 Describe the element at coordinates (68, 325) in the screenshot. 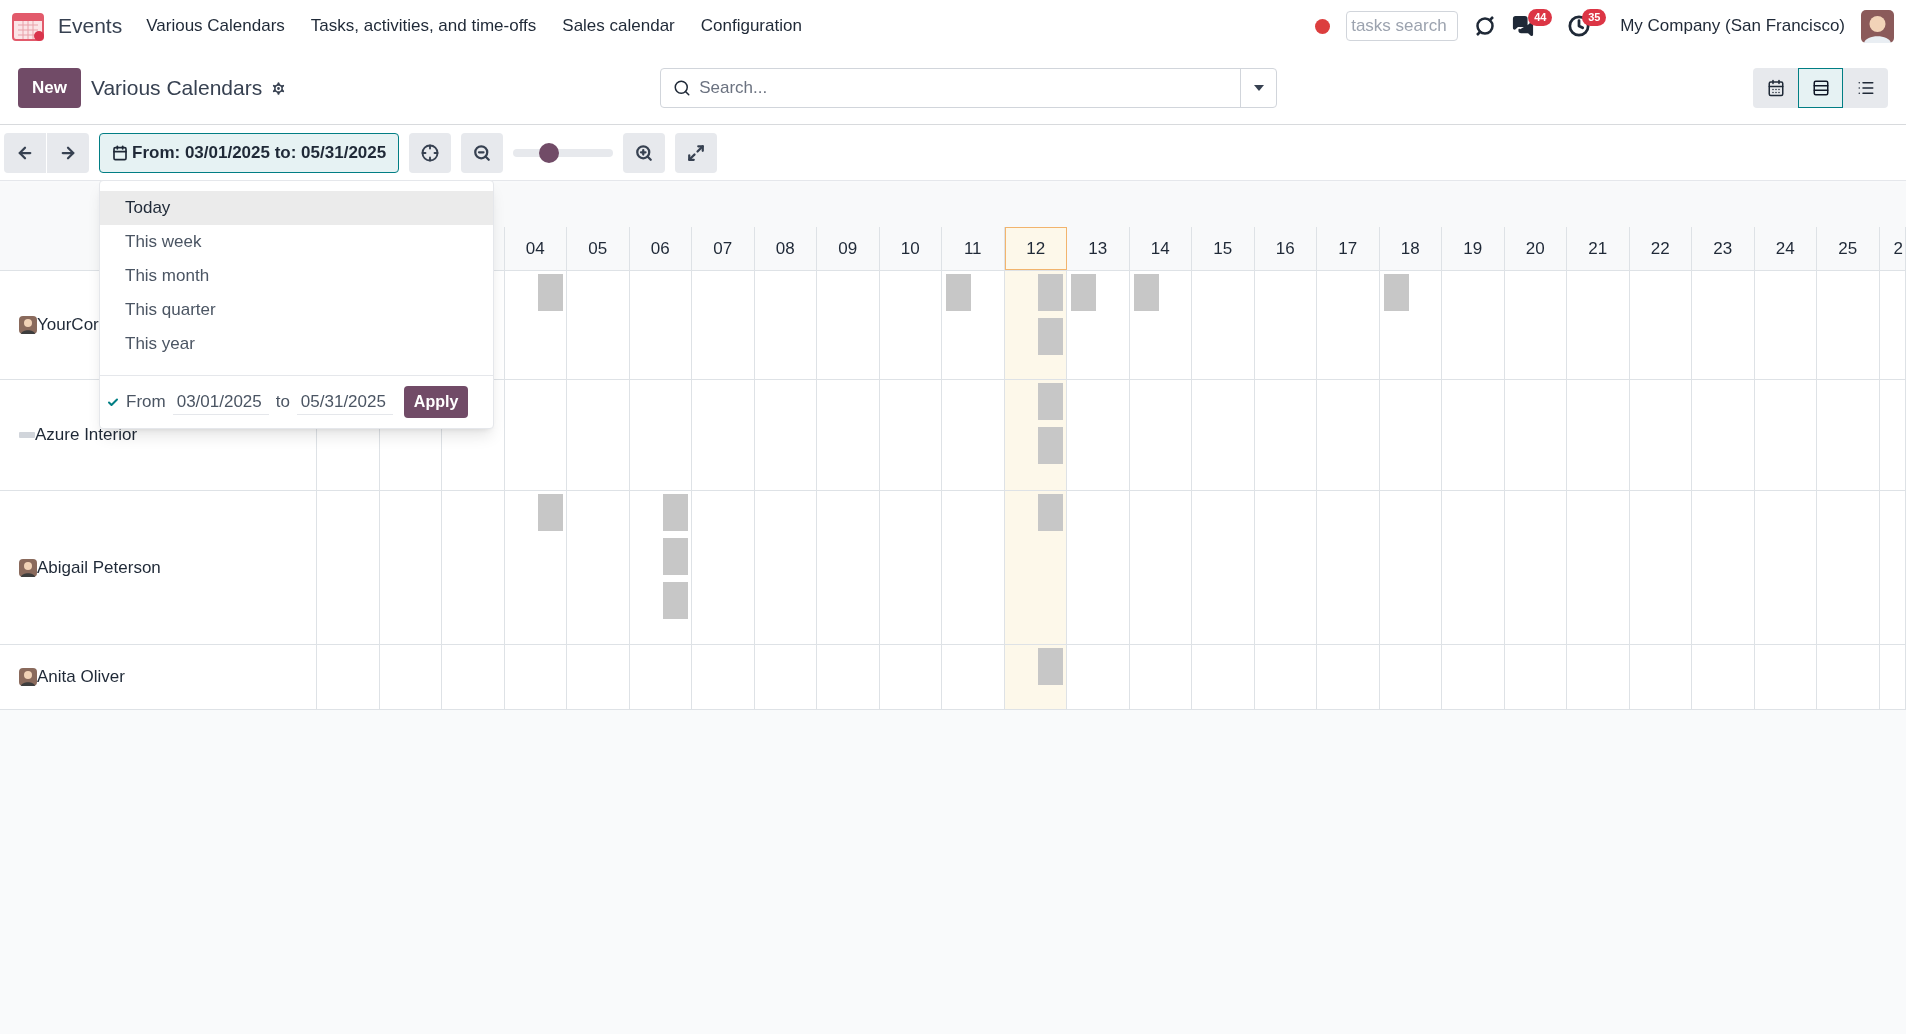

I see `resource-name: YourCor` at that location.